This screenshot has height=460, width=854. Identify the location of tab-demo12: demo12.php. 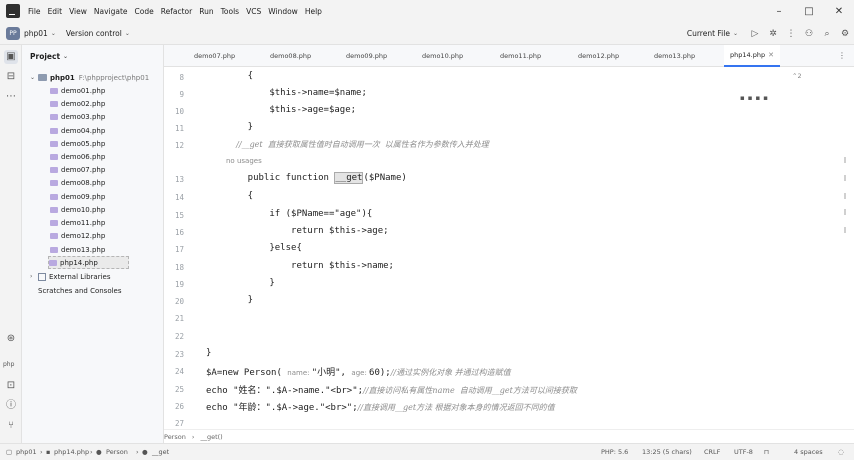
(598, 56).